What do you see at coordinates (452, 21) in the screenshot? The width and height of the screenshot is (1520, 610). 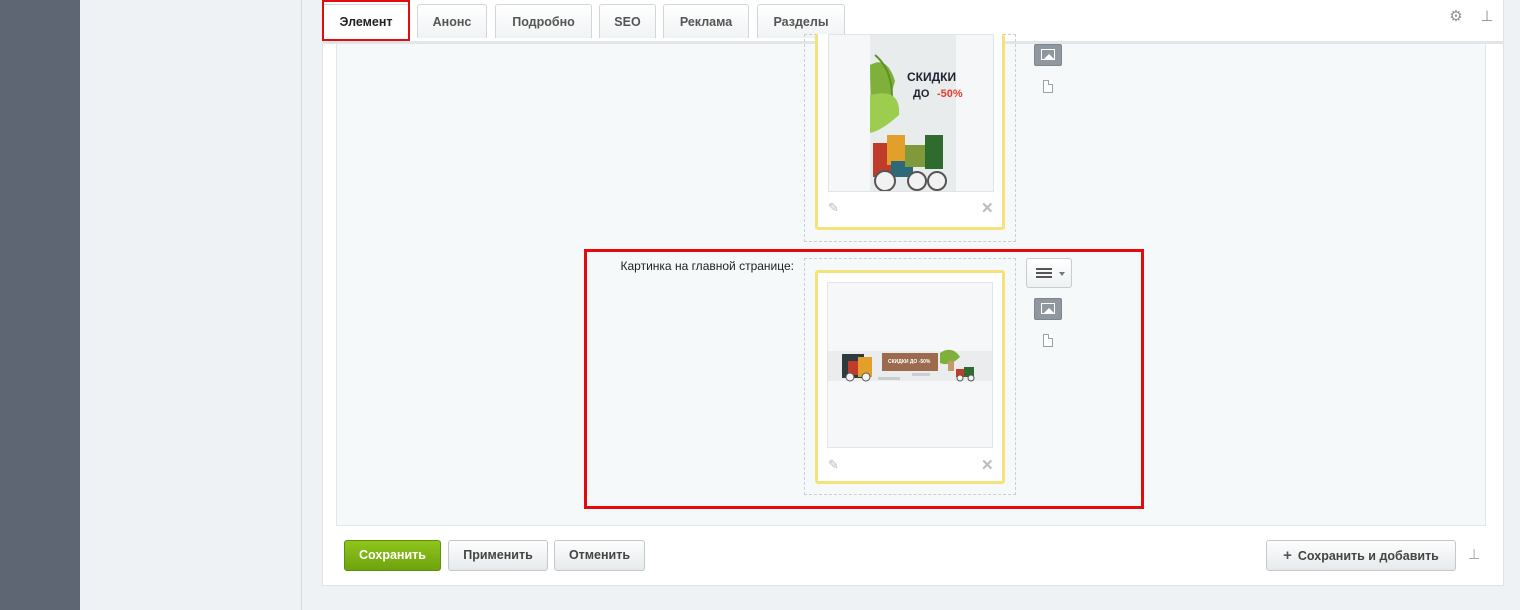 I see `tab-announce: Анонс` at bounding box center [452, 21].